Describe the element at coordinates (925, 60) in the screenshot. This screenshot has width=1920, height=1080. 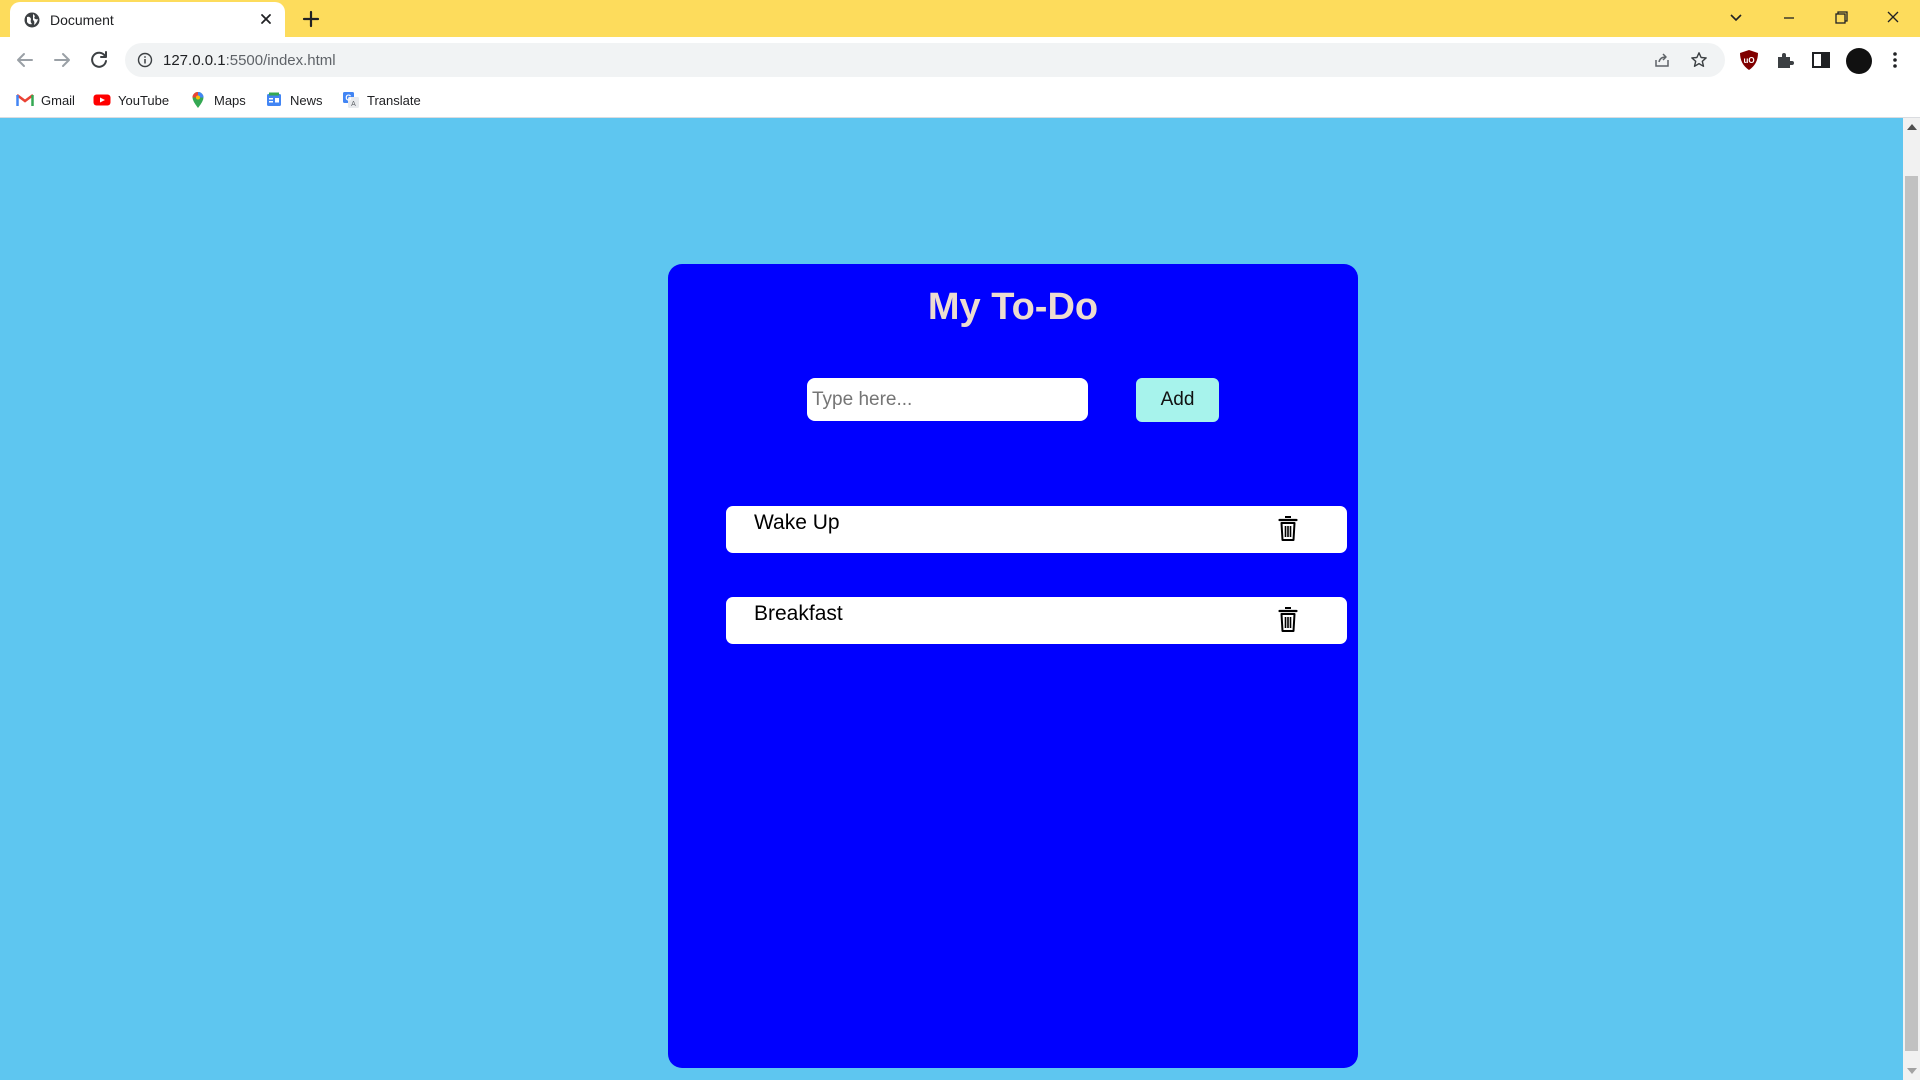
I see `address-bar: 127.0.0.1:5500/index.html` at that location.